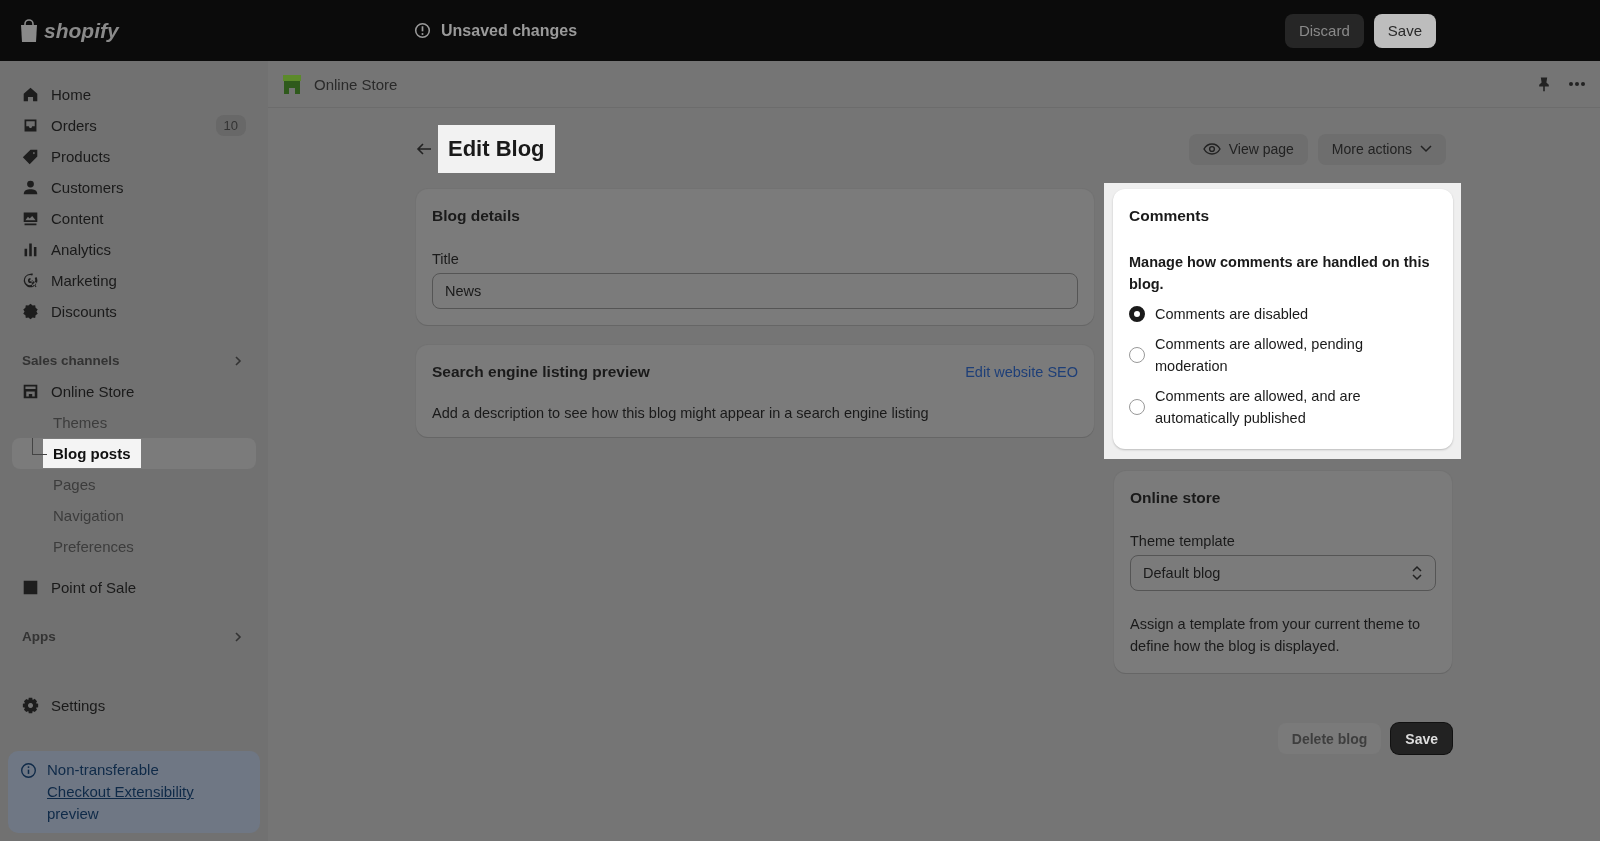 The height and width of the screenshot is (841, 1600). What do you see at coordinates (134, 360) in the screenshot?
I see `section-header: Sales channels` at bounding box center [134, 360].